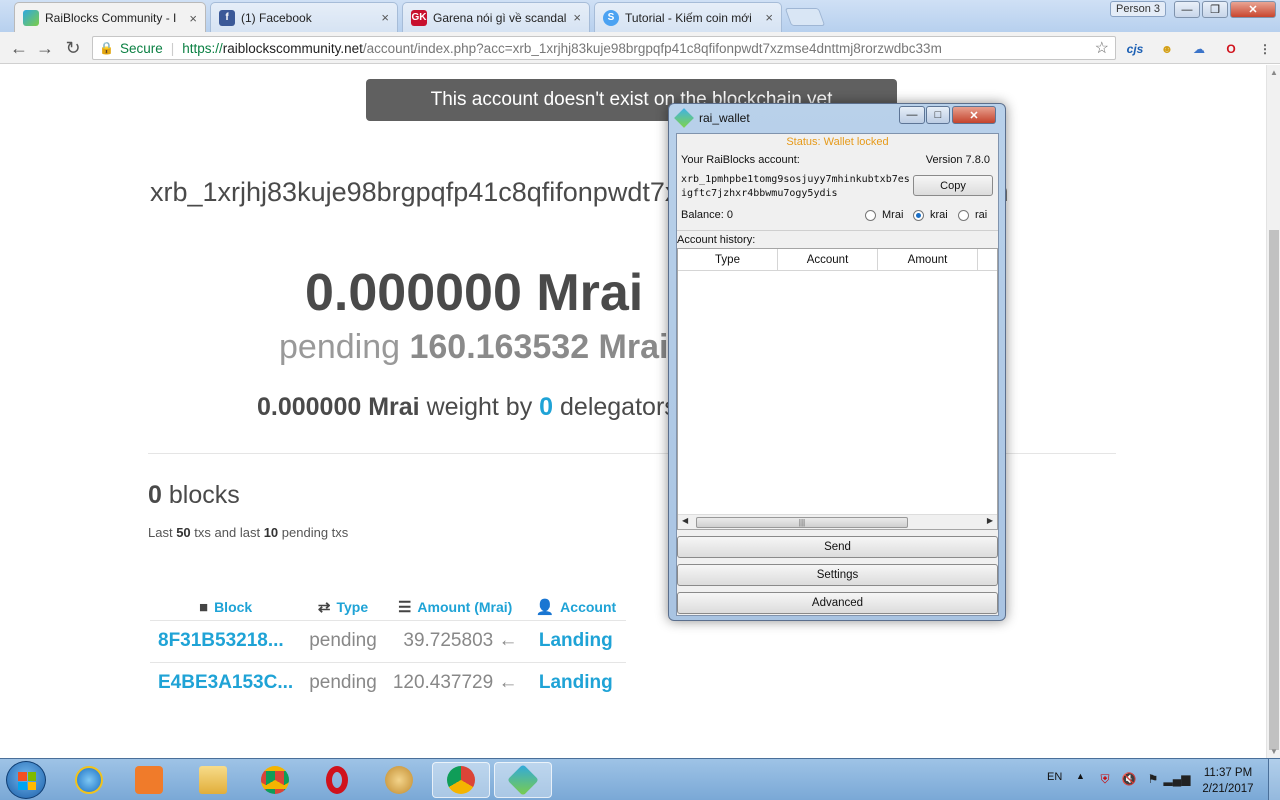 The height and width of the screenshot is (800, 1280). Describe the element at coordinates (837, 118) in the screenshot. I see `wallet-titlebar: rai_wallet — □ ✕` at that location.